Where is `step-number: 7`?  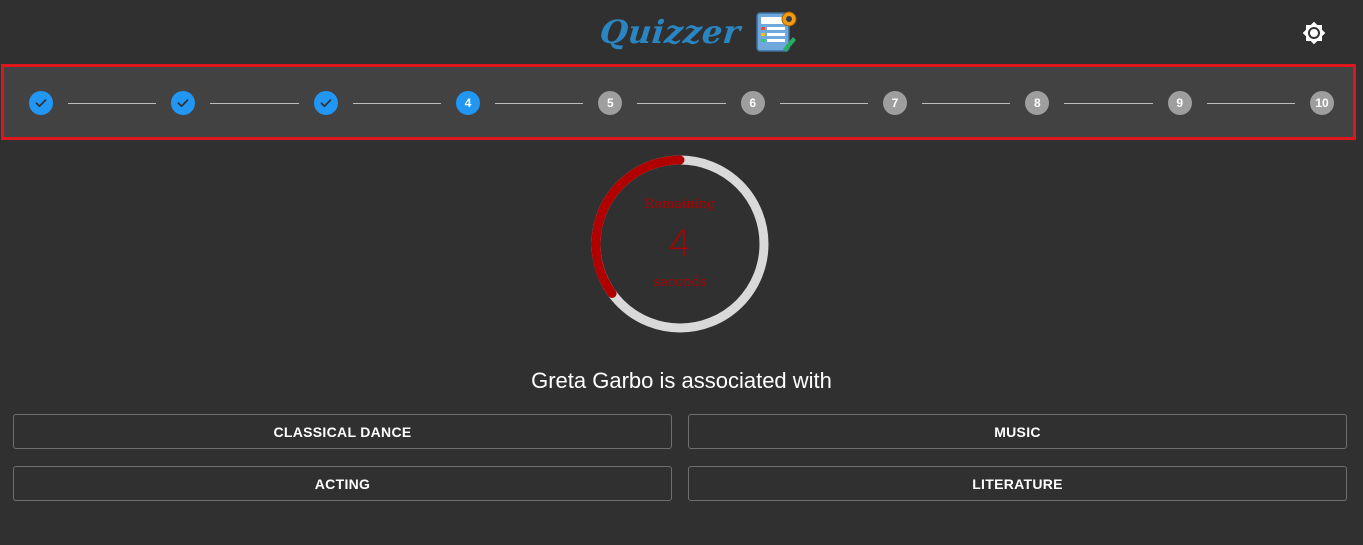
step-number: 7 is located at coordinates (895, 103).